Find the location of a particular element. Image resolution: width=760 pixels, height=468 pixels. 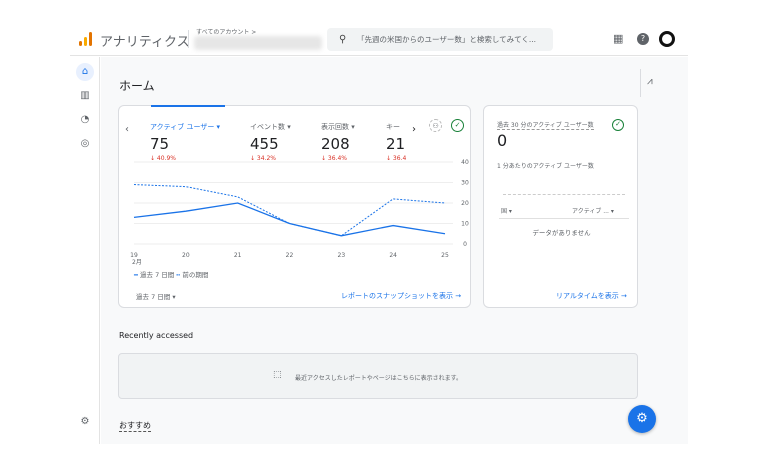

view-realtime-link: リアルタイムを表示 → is located at coordinates (591, 296).